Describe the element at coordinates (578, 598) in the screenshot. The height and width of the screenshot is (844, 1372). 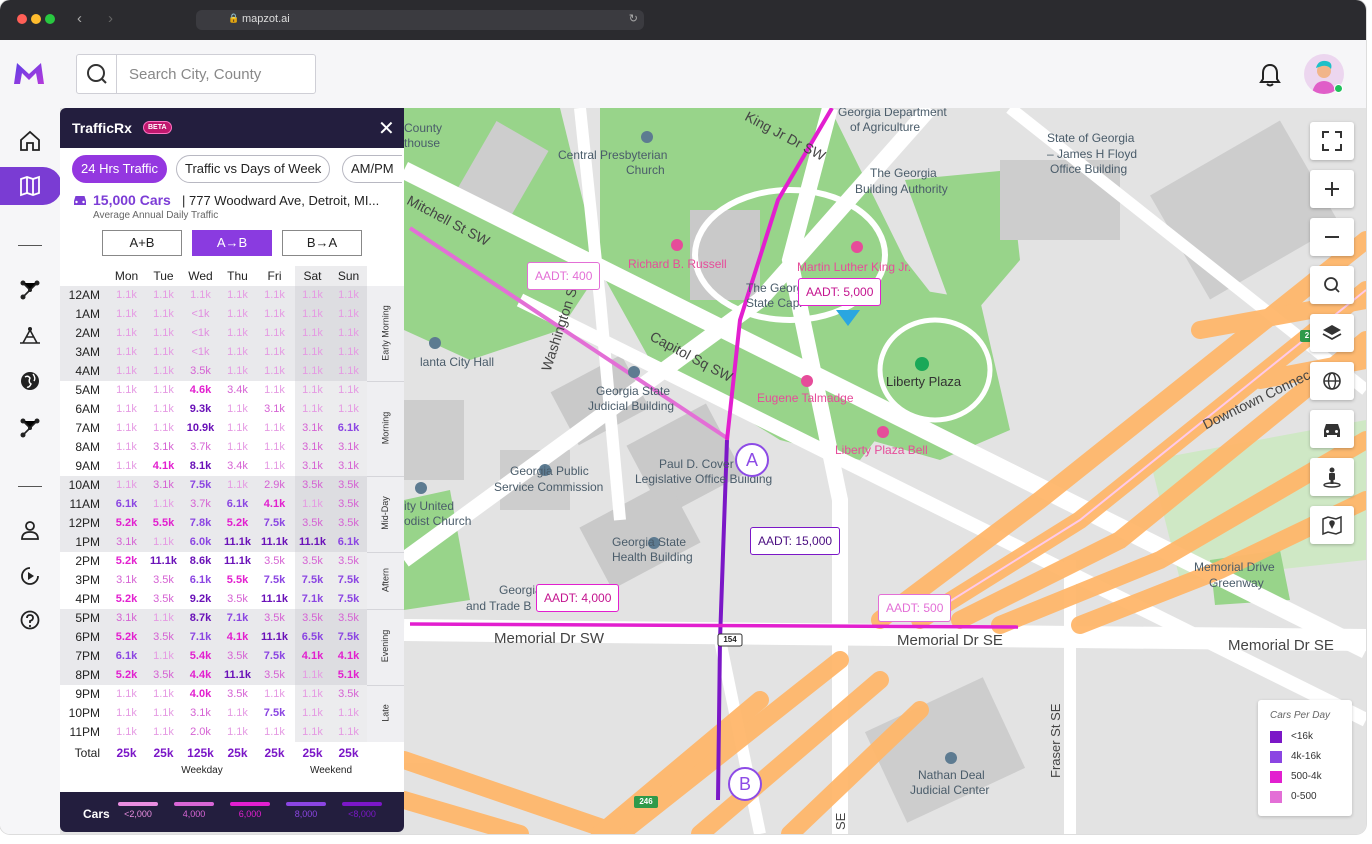
I see `aadt-label: AADT: 4,000` at that location.